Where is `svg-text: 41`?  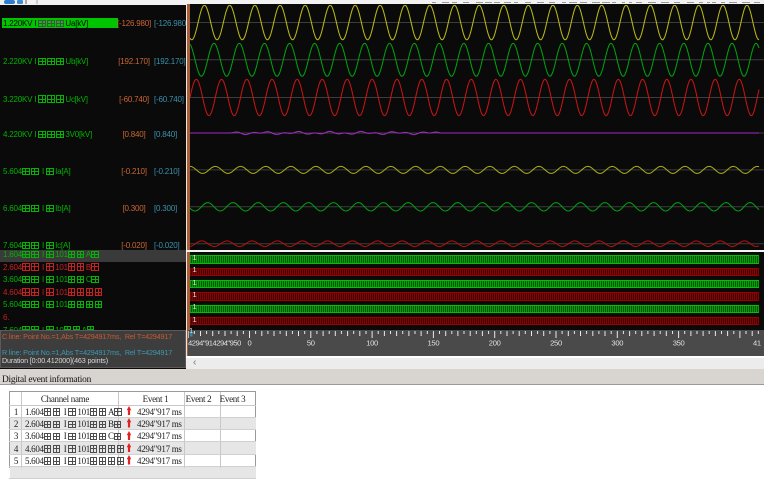 svg-text: 41 is located at coordinates (757, 343).